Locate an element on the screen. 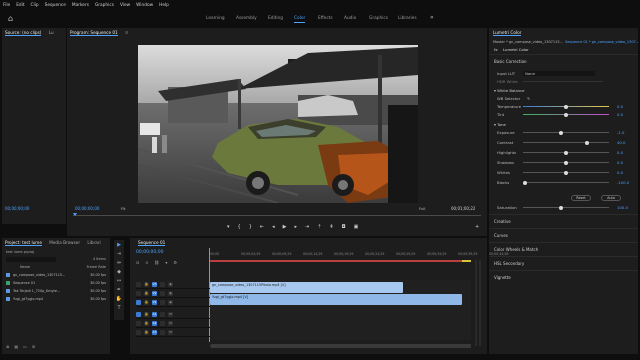 This screenshot has height=360, width=640. linked-selection-icon: ⛓ is located at coordinates (156, 262).